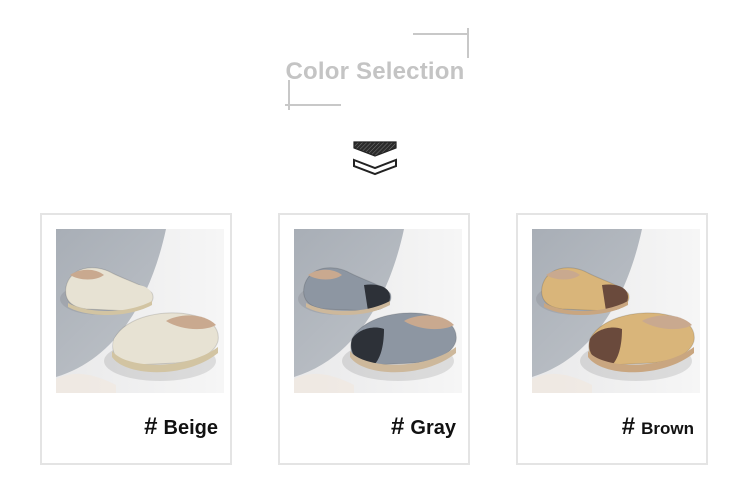 The width and height of the screenshot is (750, 478). I want to click on double-chevron-down-icon, so click(375, 158).